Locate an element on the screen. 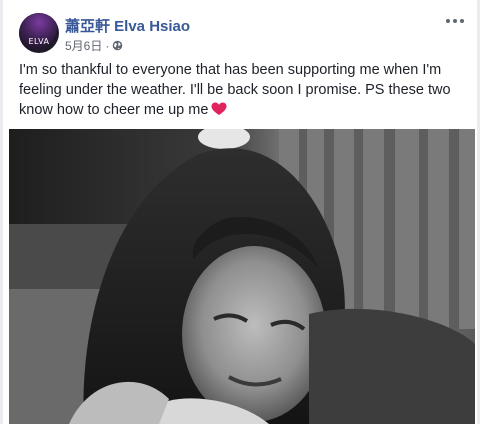 This screenshot has height=424, width=480. globe-icon is located at coordinates (117, 45).